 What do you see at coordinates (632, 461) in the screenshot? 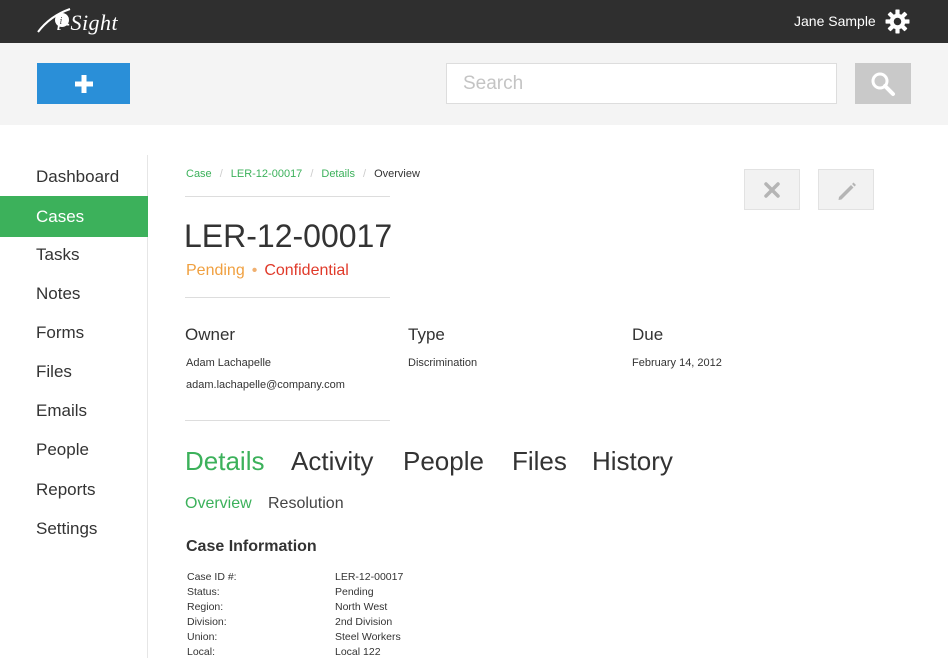
I see `tab-history: History` at bounding box center [632, 461].